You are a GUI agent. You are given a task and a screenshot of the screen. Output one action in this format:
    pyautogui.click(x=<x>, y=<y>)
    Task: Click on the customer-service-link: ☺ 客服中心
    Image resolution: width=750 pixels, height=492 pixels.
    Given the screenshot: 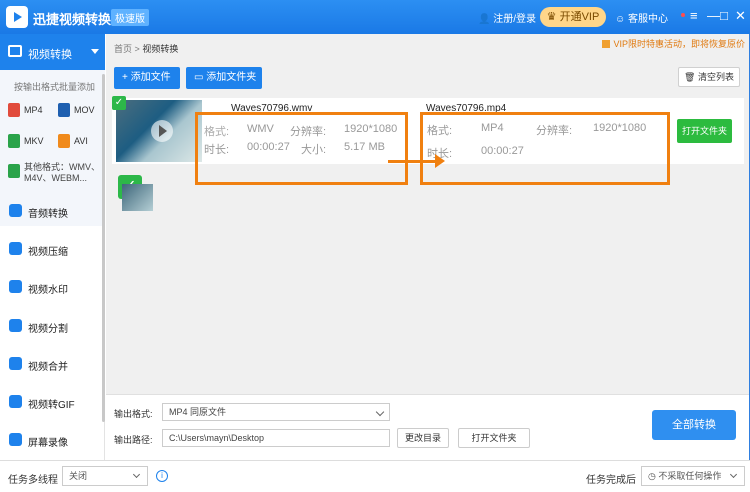 What is the action you would take?
    pyautogui.click(x=641, y=17)
    